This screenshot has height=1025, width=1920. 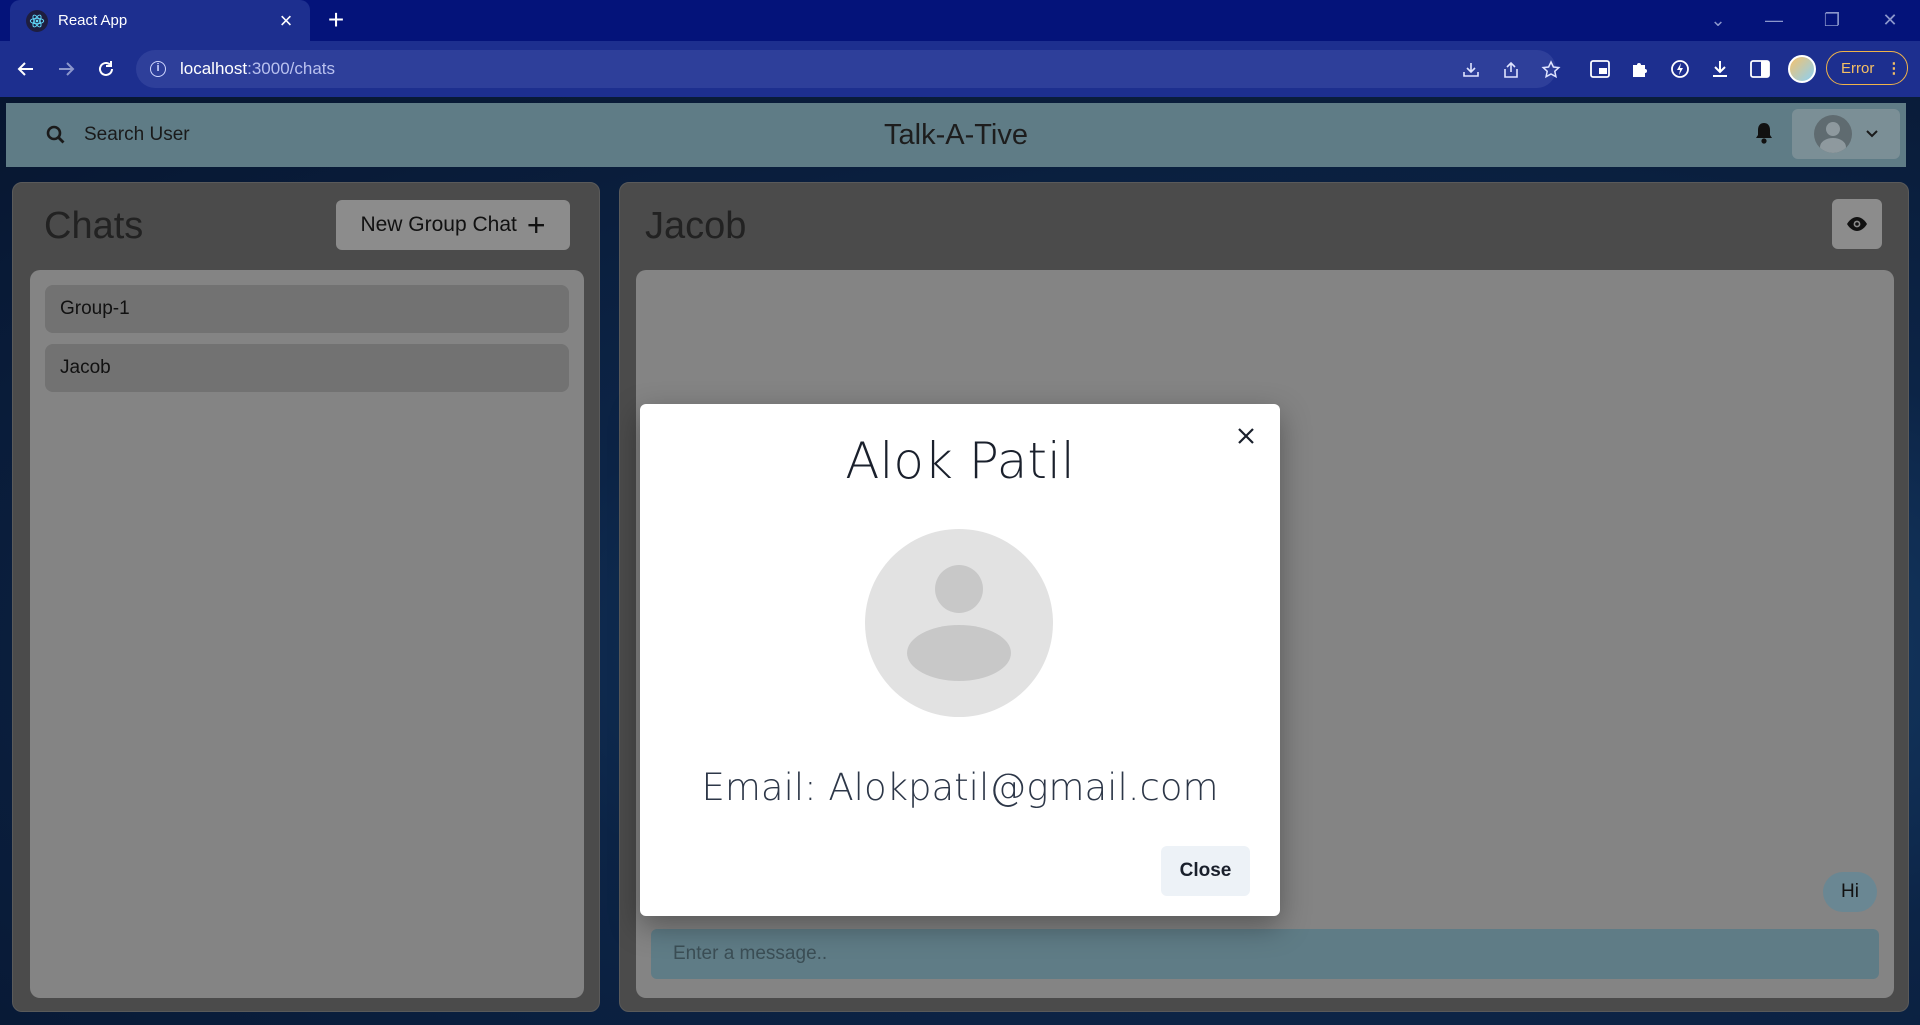 I want to click on share-icon, so click(x=1511, y=70).